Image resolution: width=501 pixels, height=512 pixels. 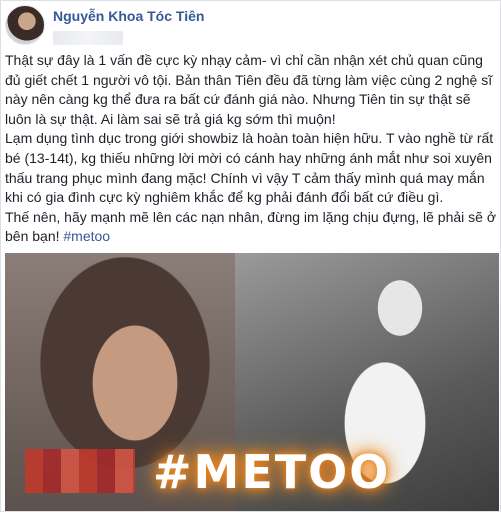 What do you see at coordinates (86, 236) in the screenshot?
I see `hashtag-link: #metoo` at bounding box center [86, 236].